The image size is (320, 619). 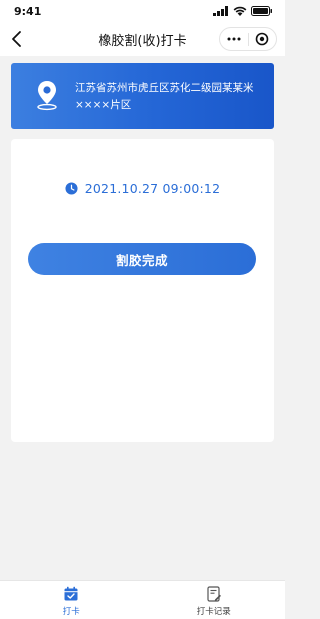 I want to click on tab-bar: 打卡 打卡记录, so click(x=142, y=599).